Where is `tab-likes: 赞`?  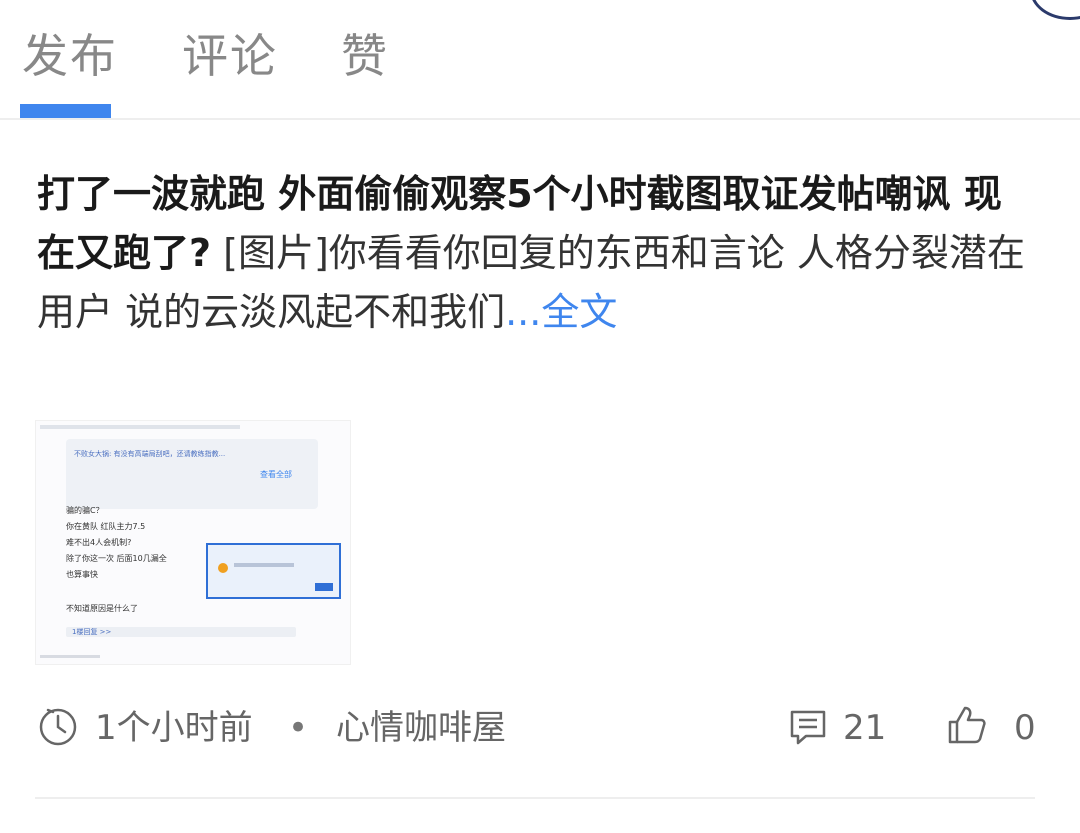 tab-likes: 赞 is located at coordinates (365, 56).